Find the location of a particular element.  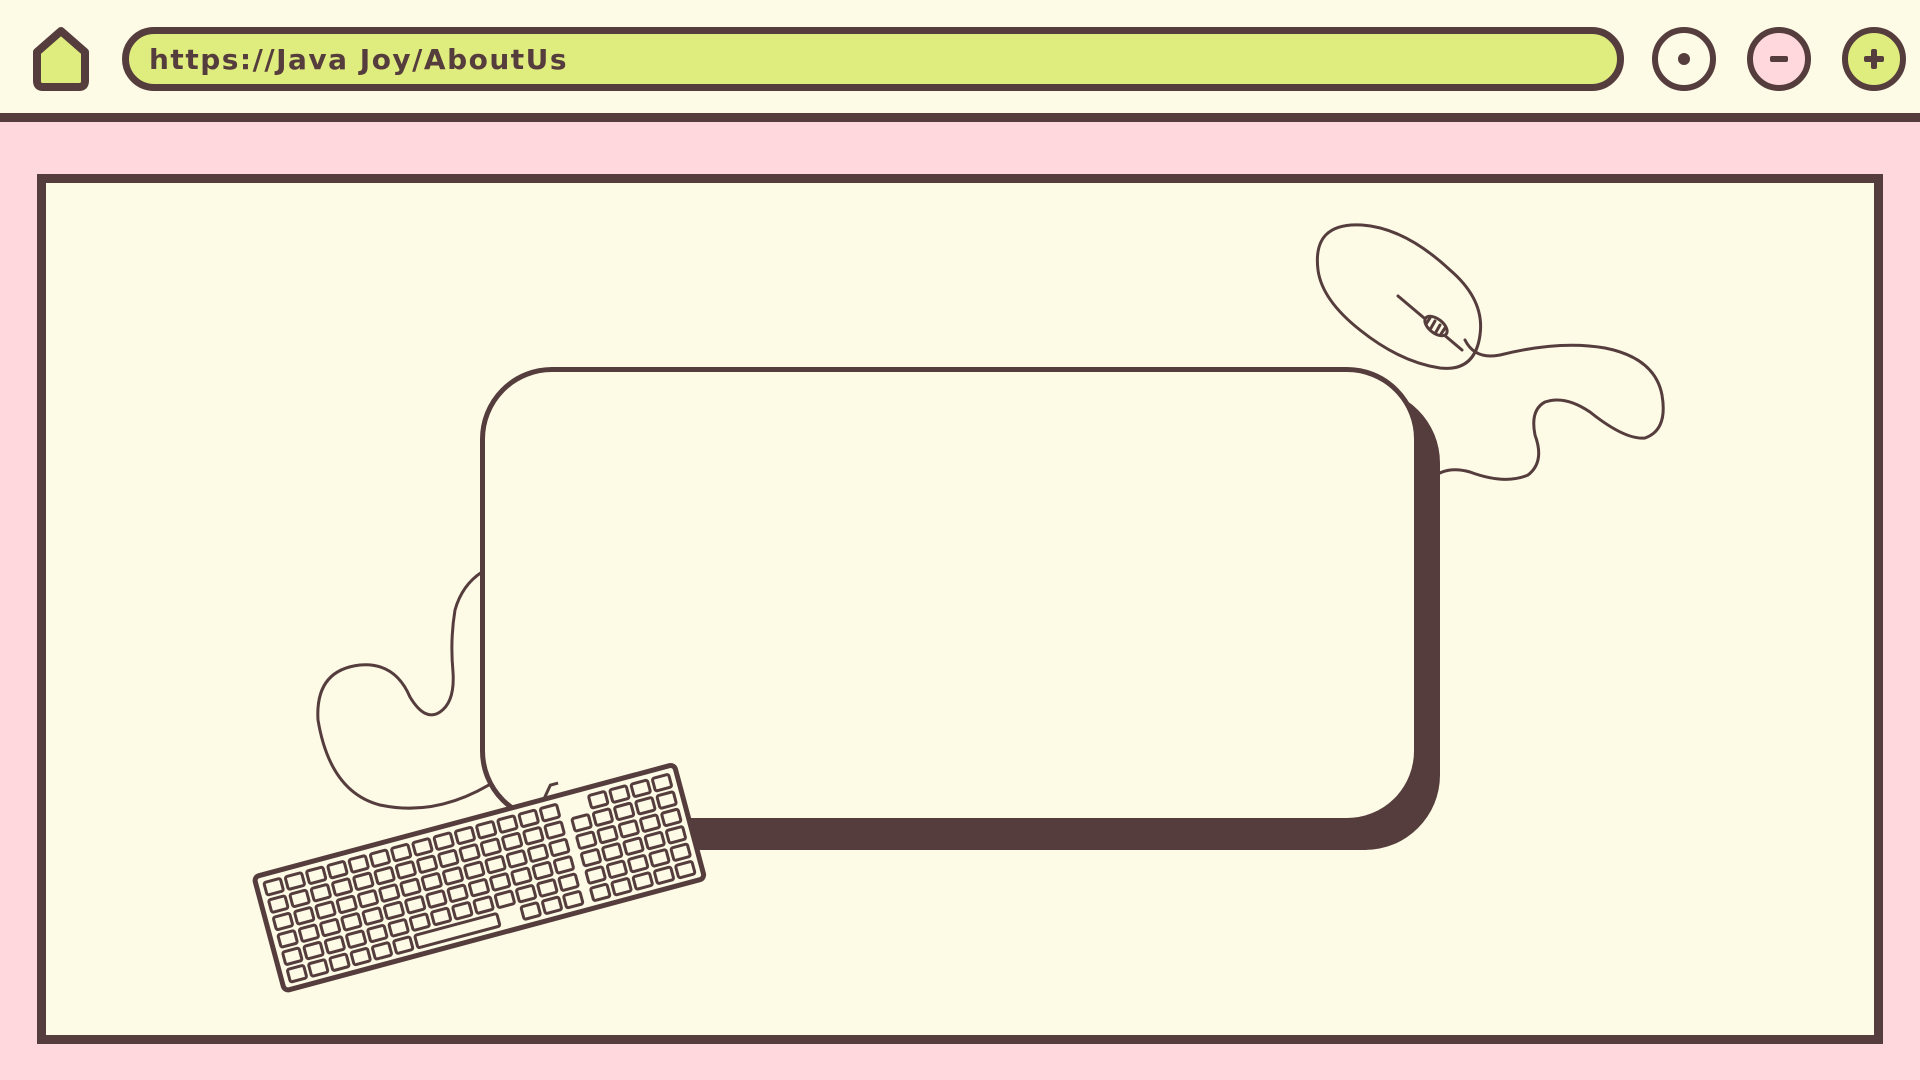

browser-toolbar: https://Java Joy/AboutUs is located at coordinates (960, 61).